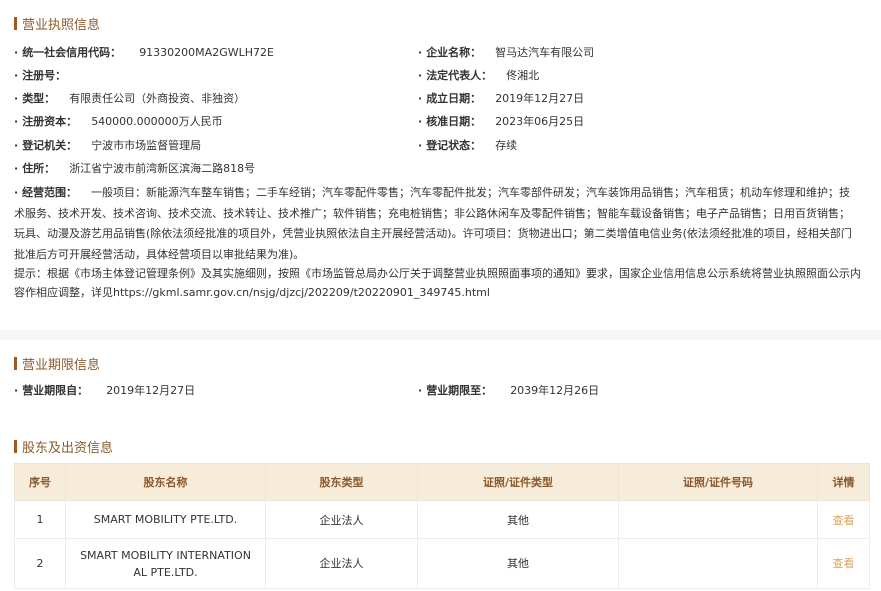  I want to click on col-header-cert-no: 证照/证件号码, so click(718, 482).